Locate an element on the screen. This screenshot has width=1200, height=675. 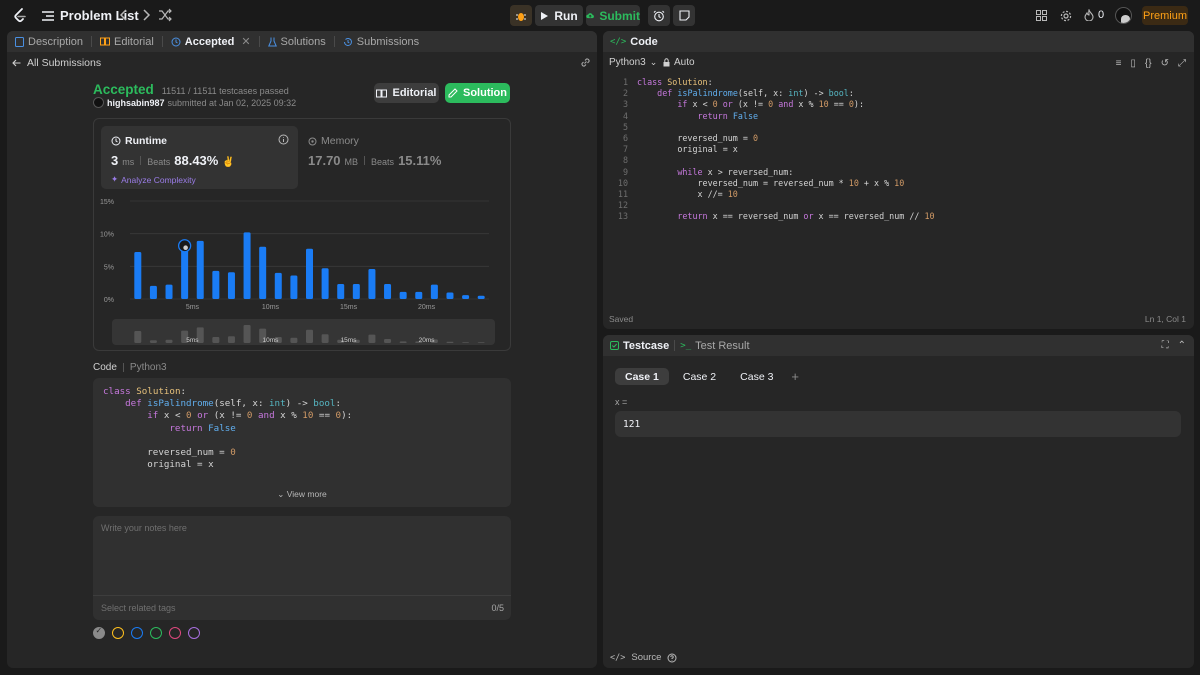
code-language: Python3 is located at coordinates (148, 367).